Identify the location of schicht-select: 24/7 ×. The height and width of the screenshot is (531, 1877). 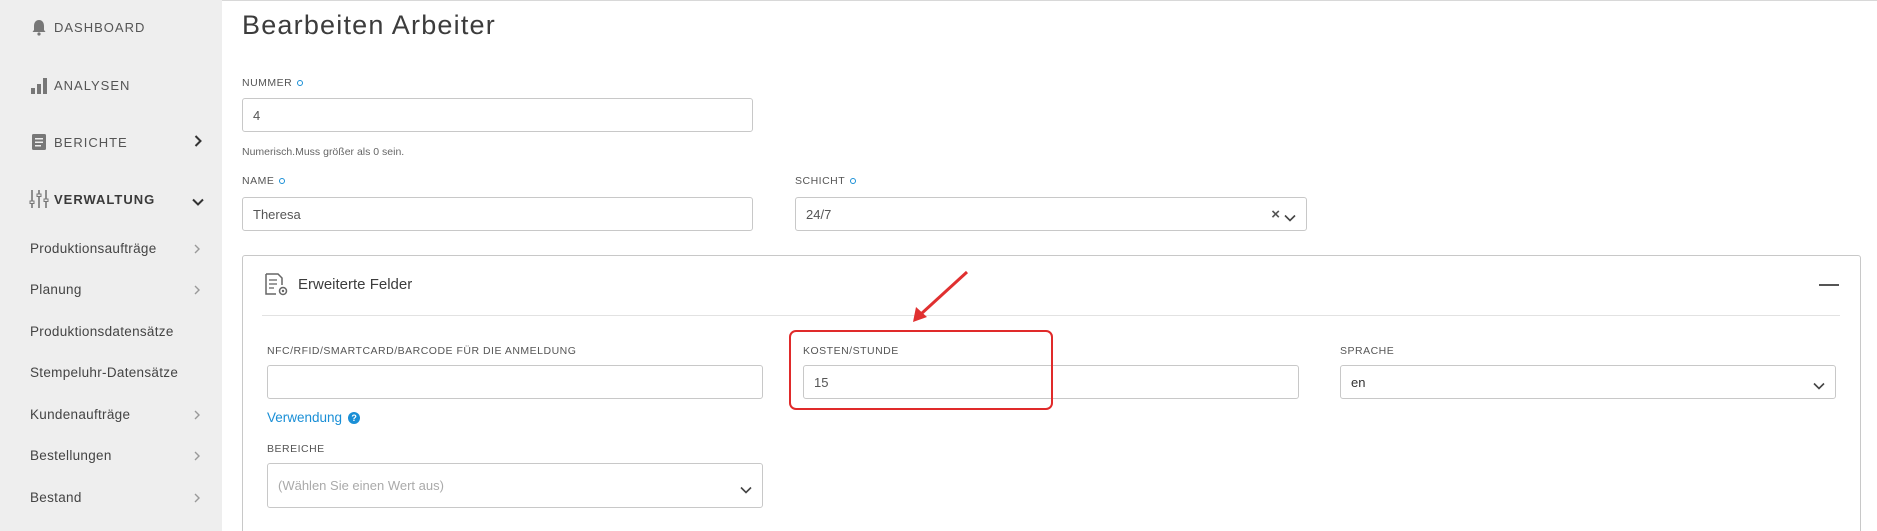
(1051, 214).